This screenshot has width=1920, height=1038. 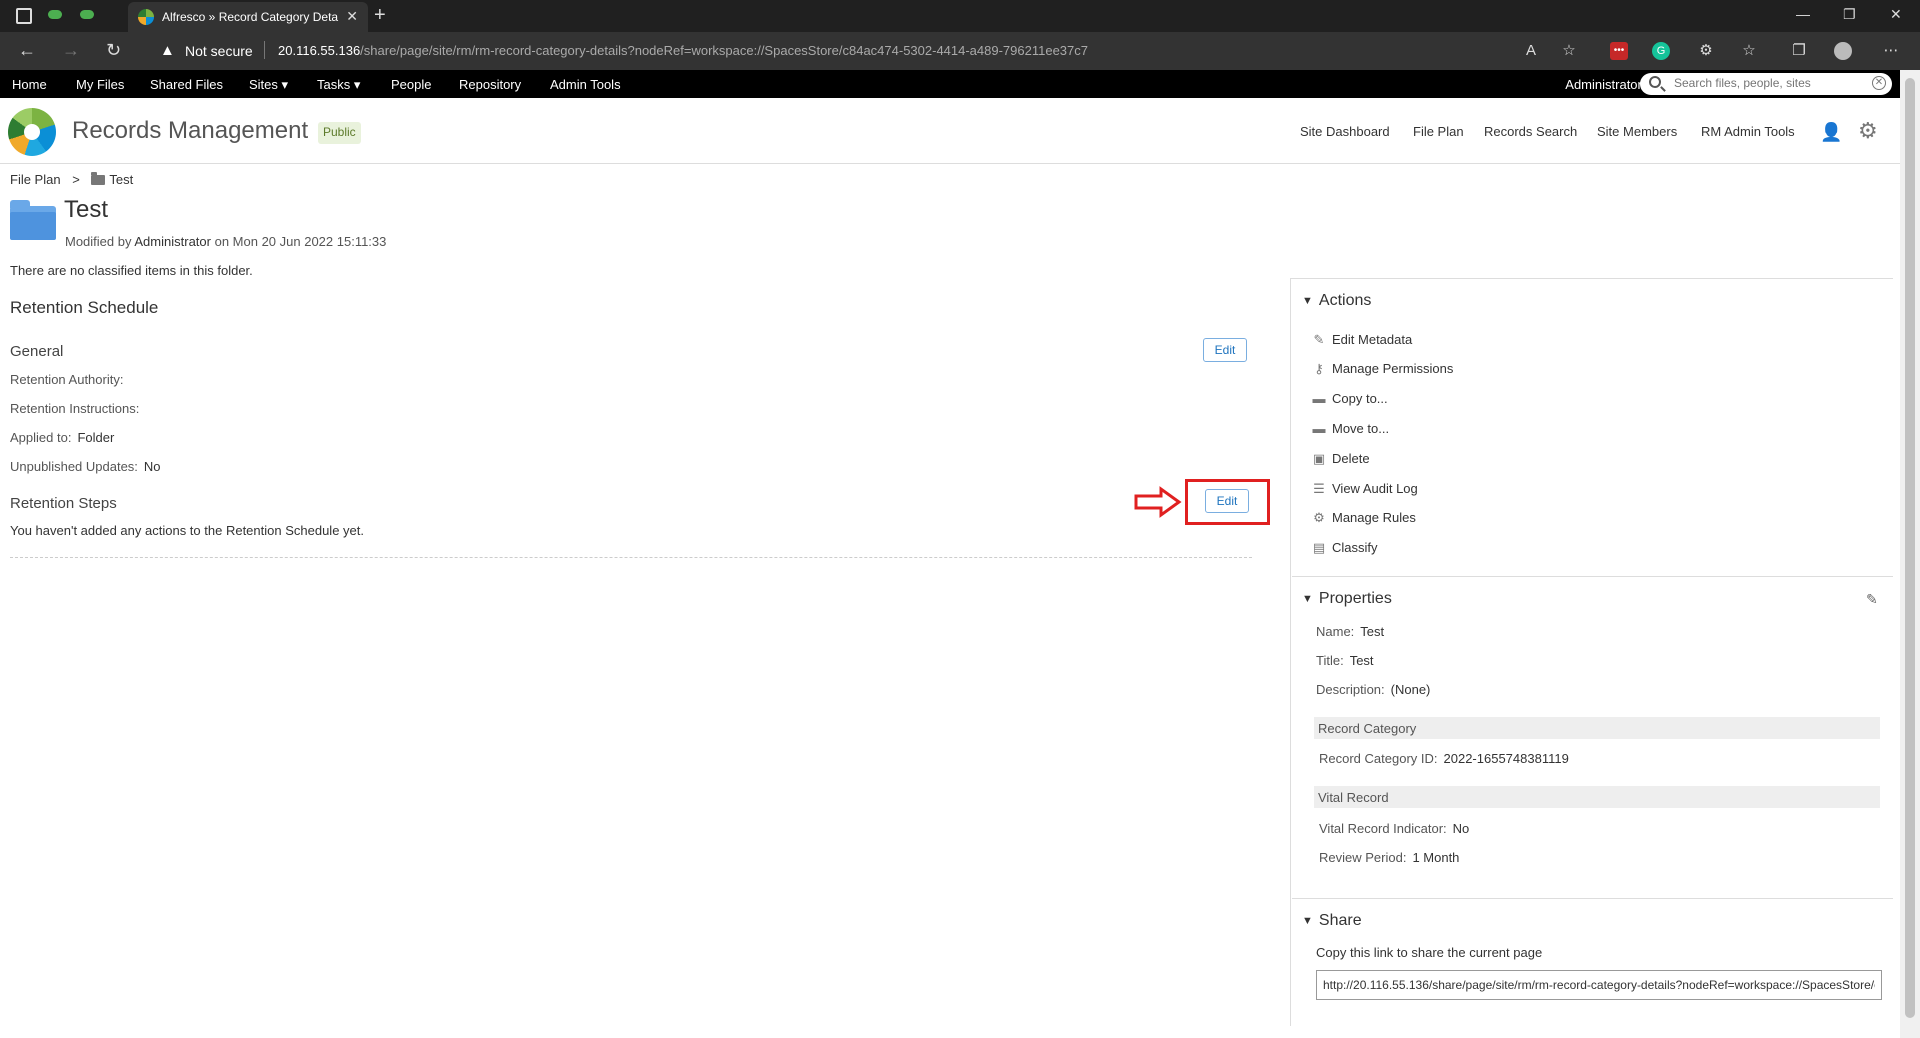 I want to click on edit-properties-icon: ✎, so click(x=1872, y=599).